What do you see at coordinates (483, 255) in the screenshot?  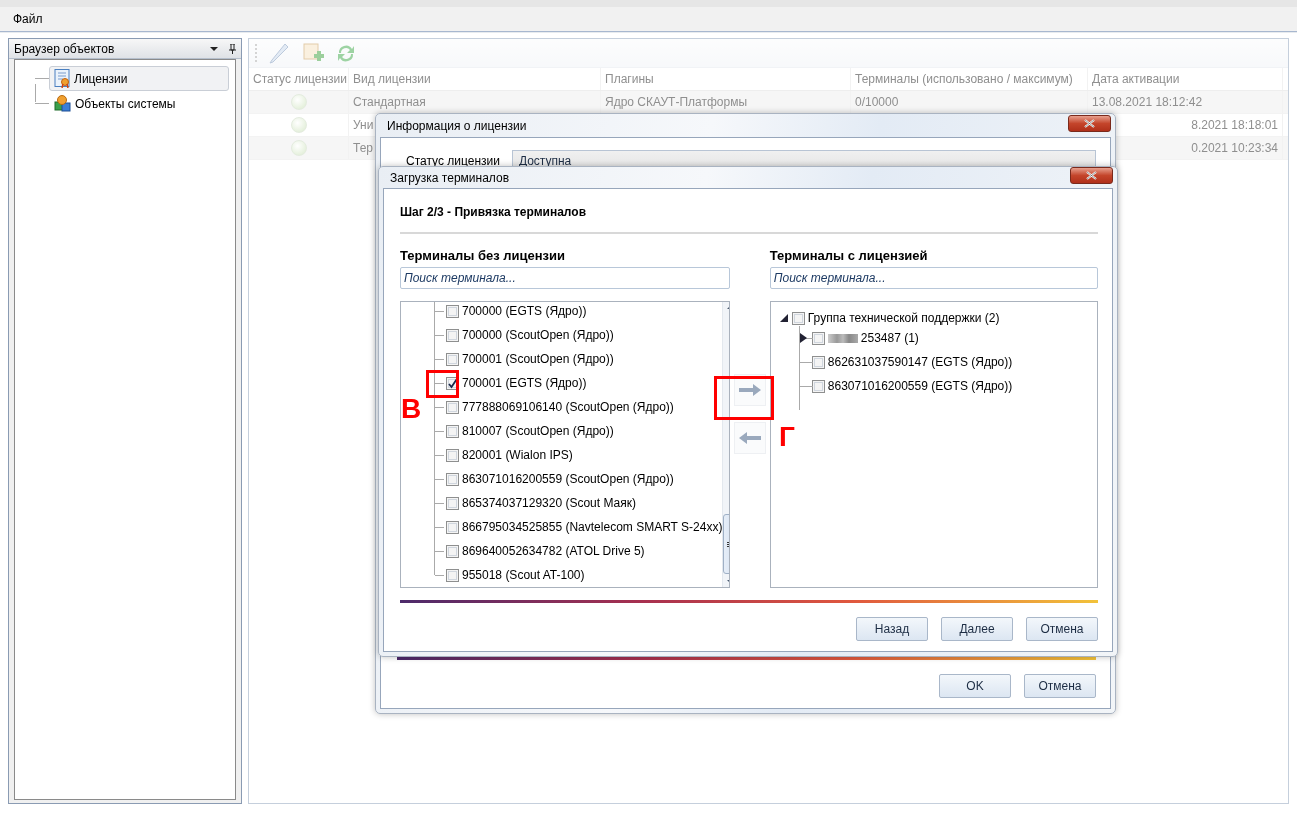 I see `list-heading: Терминалы без лицензии` at bounding box center [483, 255].